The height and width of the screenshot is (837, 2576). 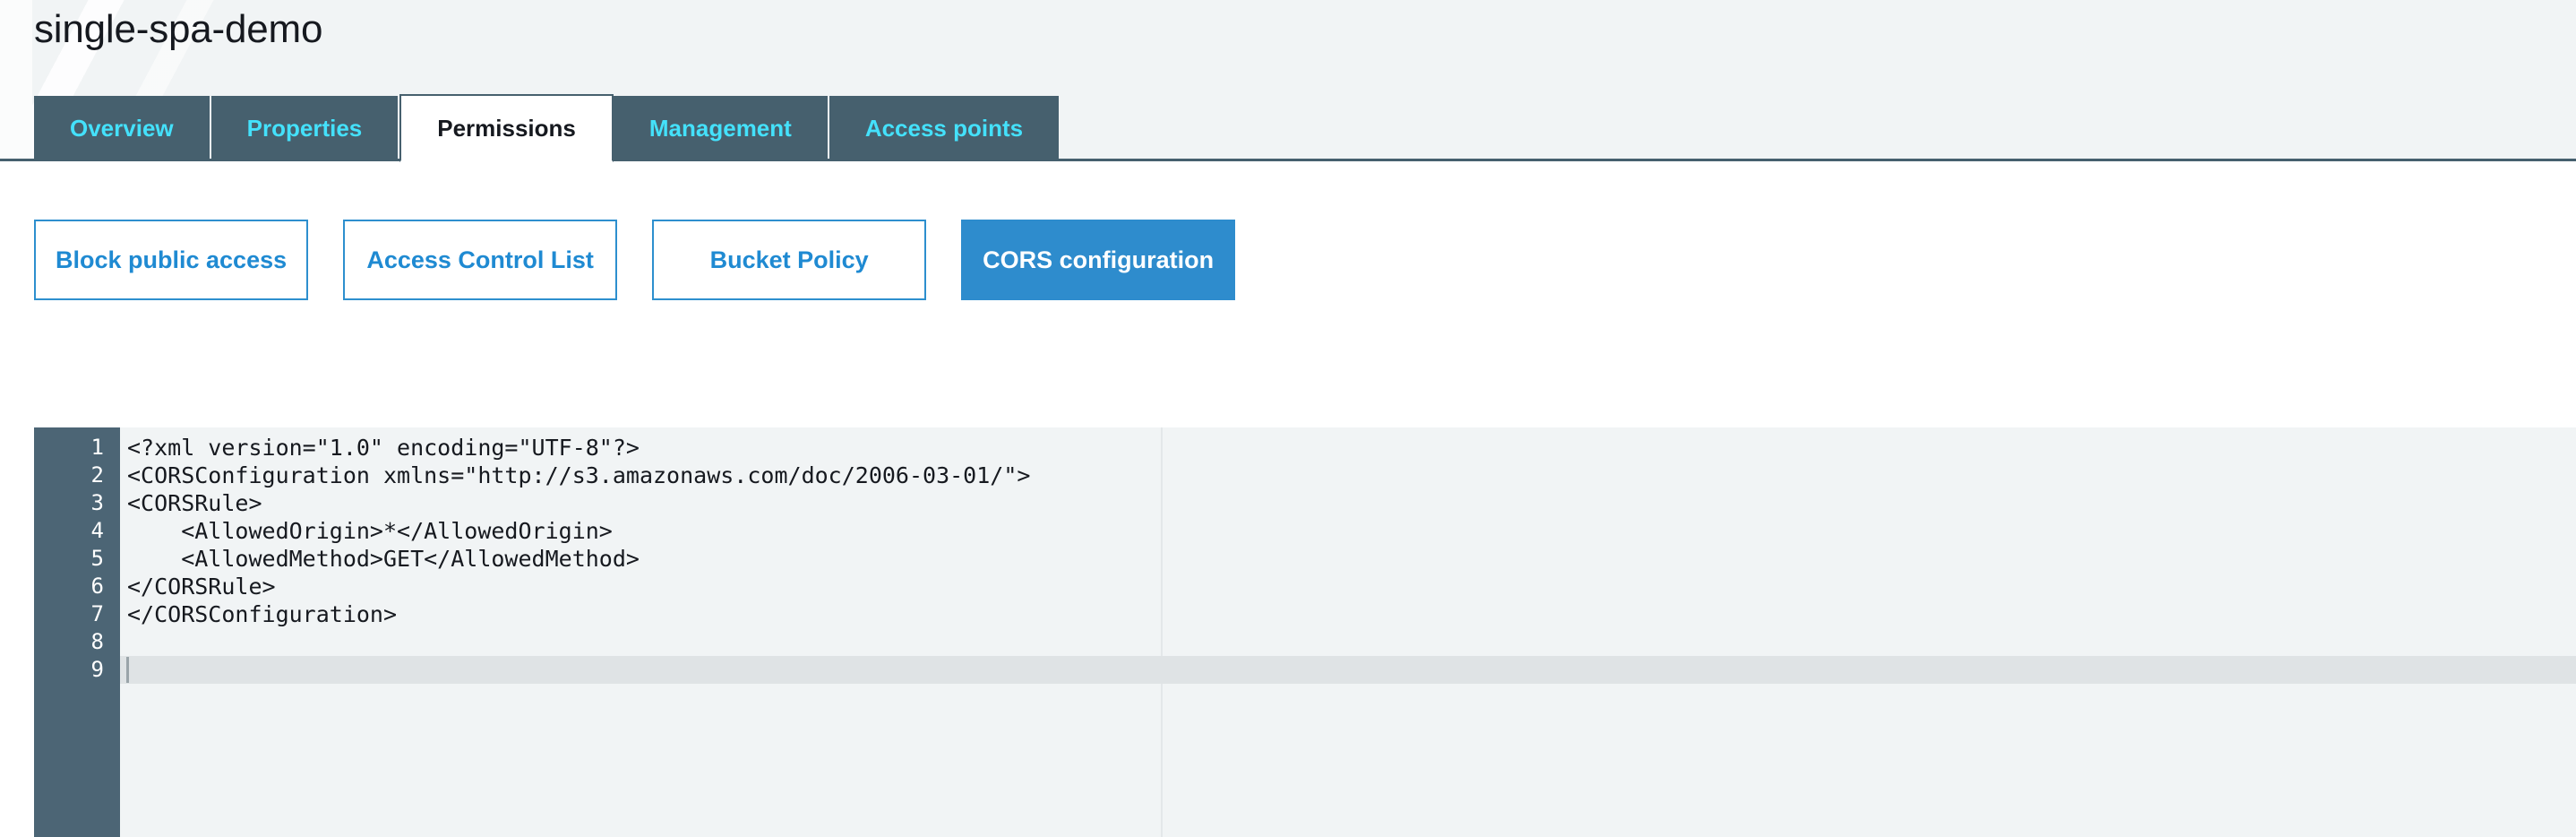 I want to click on code-line: <AllowedOrigin>*</AllowedOrigin>, so click(x=370, y=531).